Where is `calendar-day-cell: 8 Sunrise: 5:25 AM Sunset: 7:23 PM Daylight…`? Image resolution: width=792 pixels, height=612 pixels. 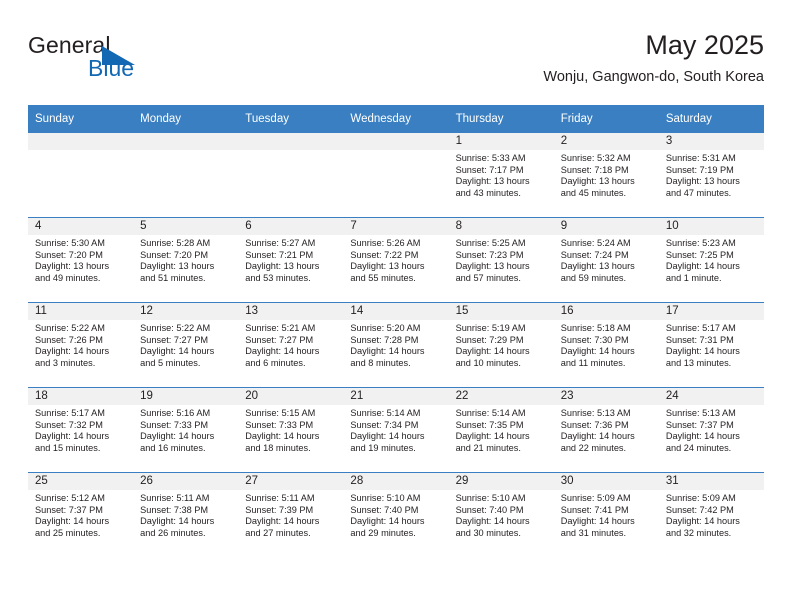
calendar-day-cell: 8 Sunrise: 5:25 AM Sunset: 7:23 PM Daylight… is located at coordinates (501, 260).